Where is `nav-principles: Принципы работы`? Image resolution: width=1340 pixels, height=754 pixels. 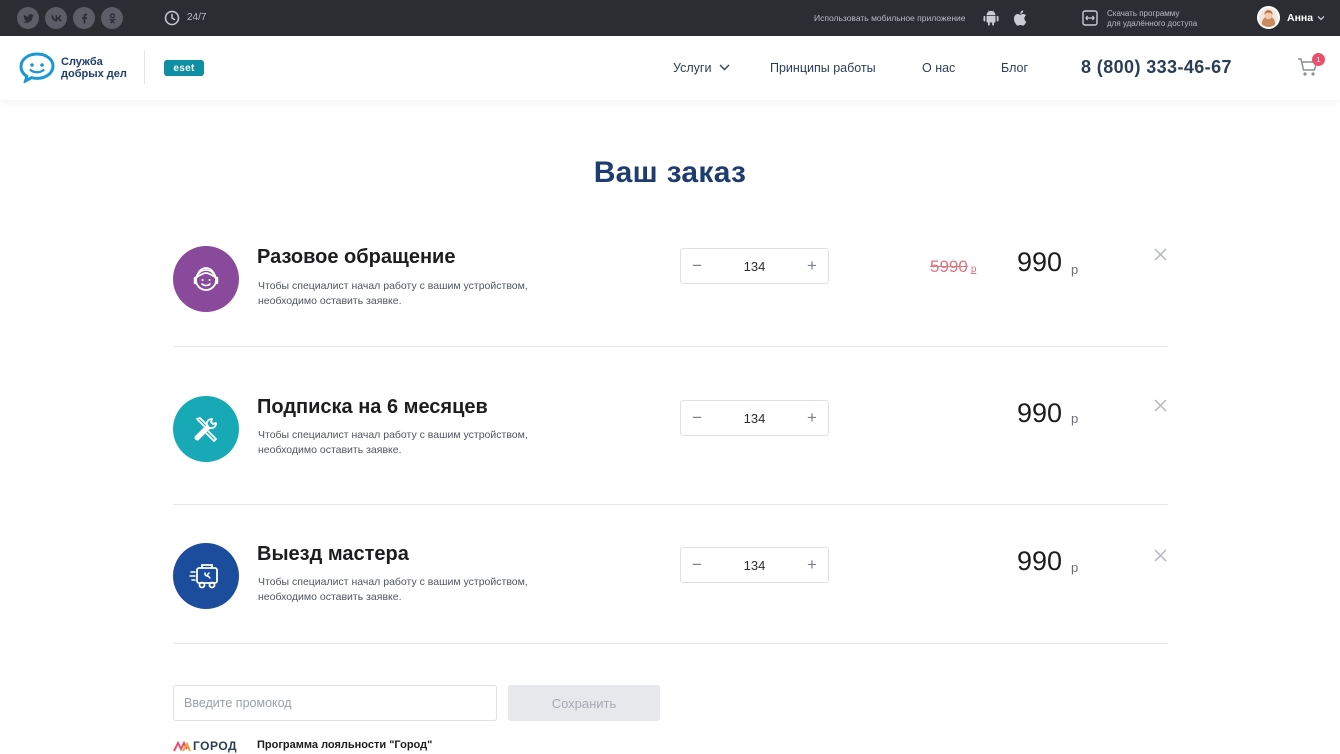 nav-principles: Принципы работы is located at coordinates (823, 68).